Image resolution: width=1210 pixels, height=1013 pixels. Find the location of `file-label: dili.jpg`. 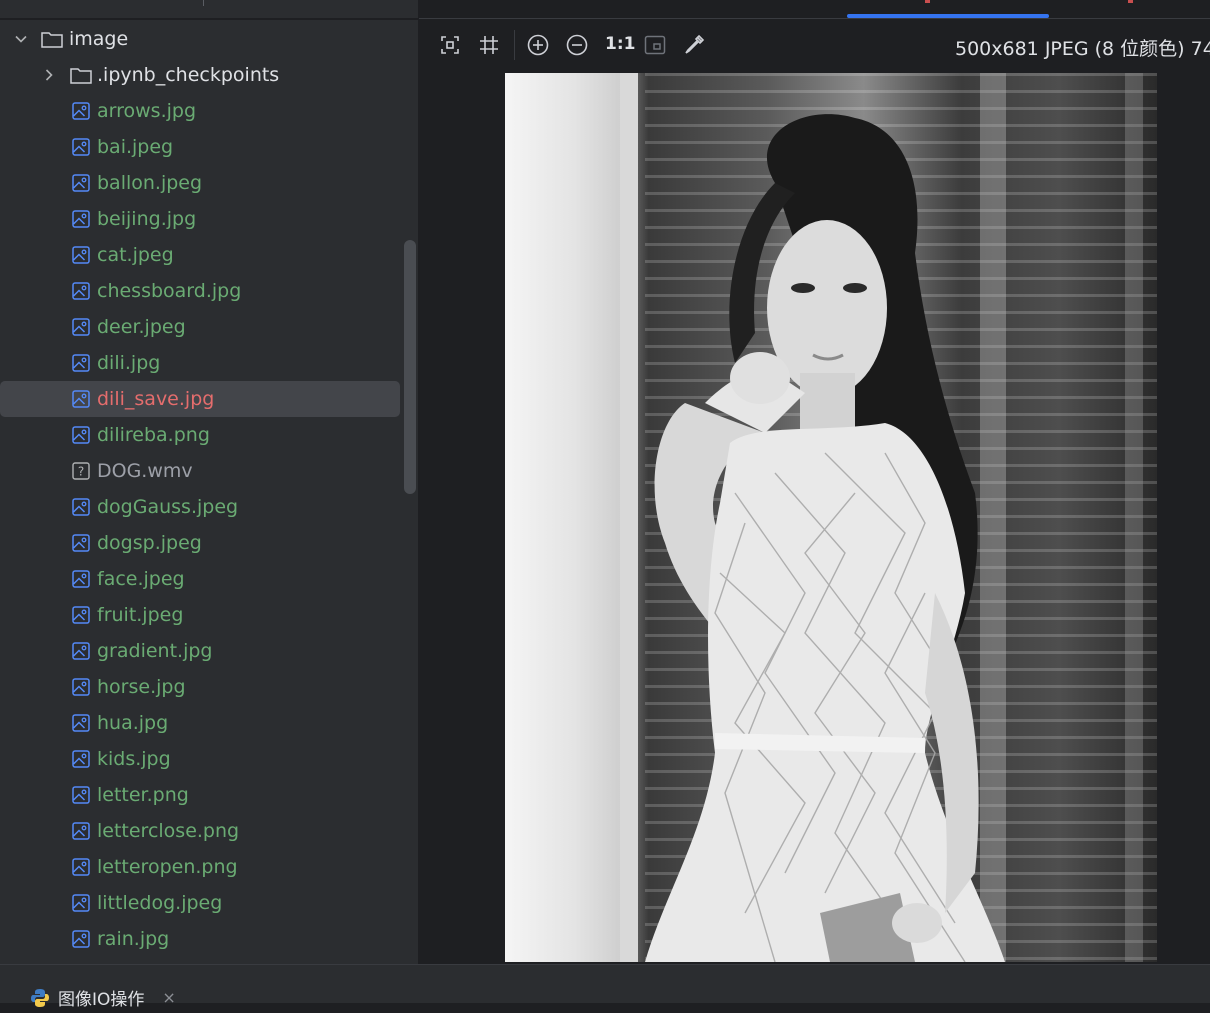

file-label: dili.jpg is located at coordinates (129, 363).